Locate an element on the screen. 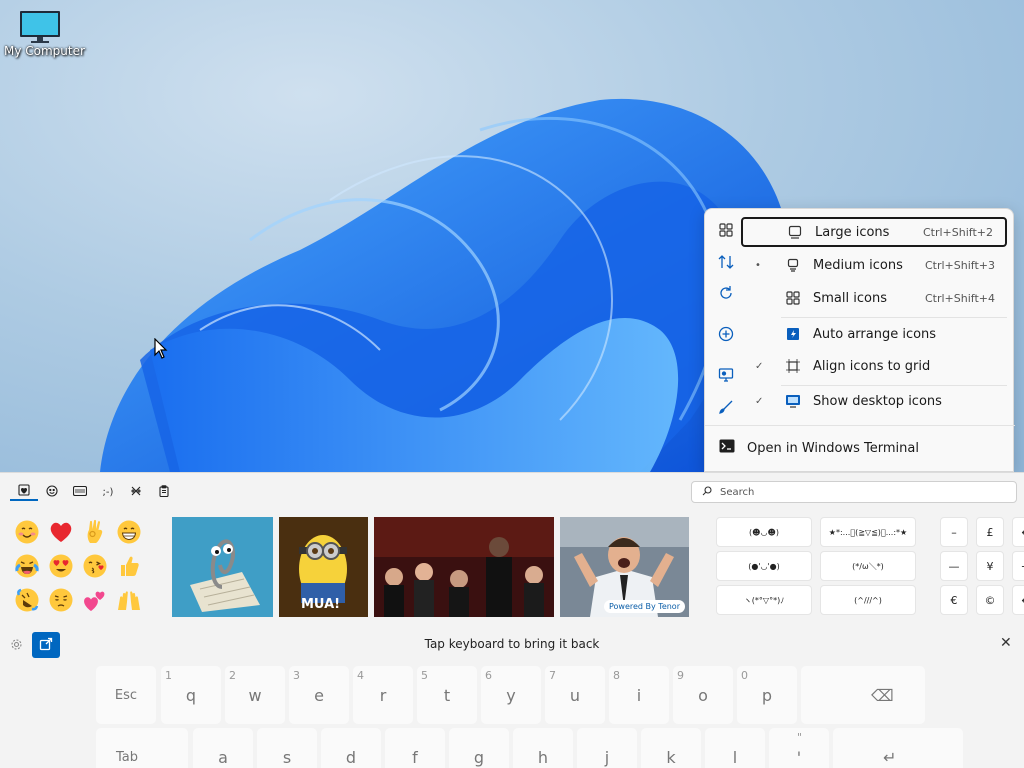 This screenshot has width=1024, height=768. menu-item-open-terminal: Open in Windows Terminal is located at coordinates (819, 448).